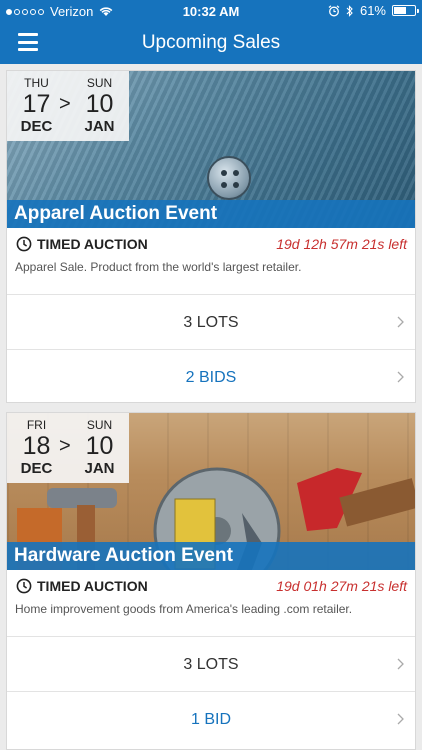  What do you see at coordinates (36, 83) in the screenshot?
I see `start-dow: THU` at bounding box center [36, 83].